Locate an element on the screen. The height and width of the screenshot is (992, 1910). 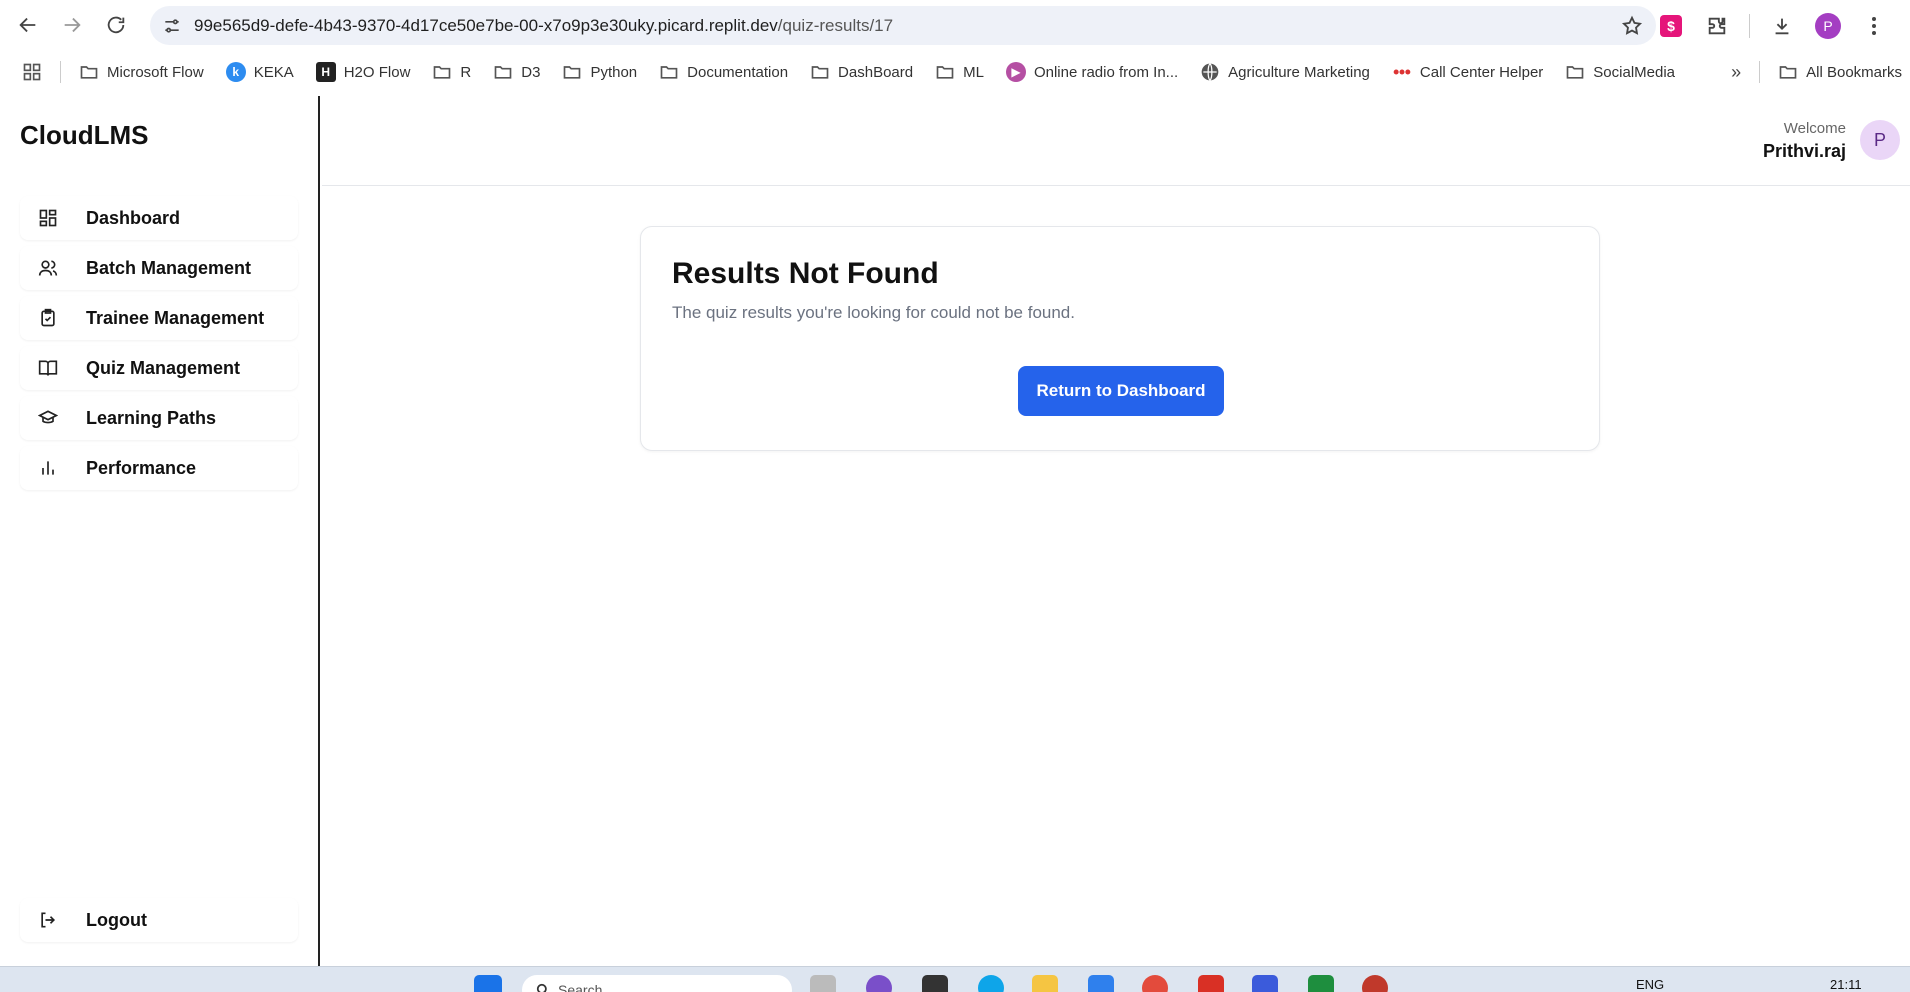
toolbar-divider is located at coordinates (1749, 25).